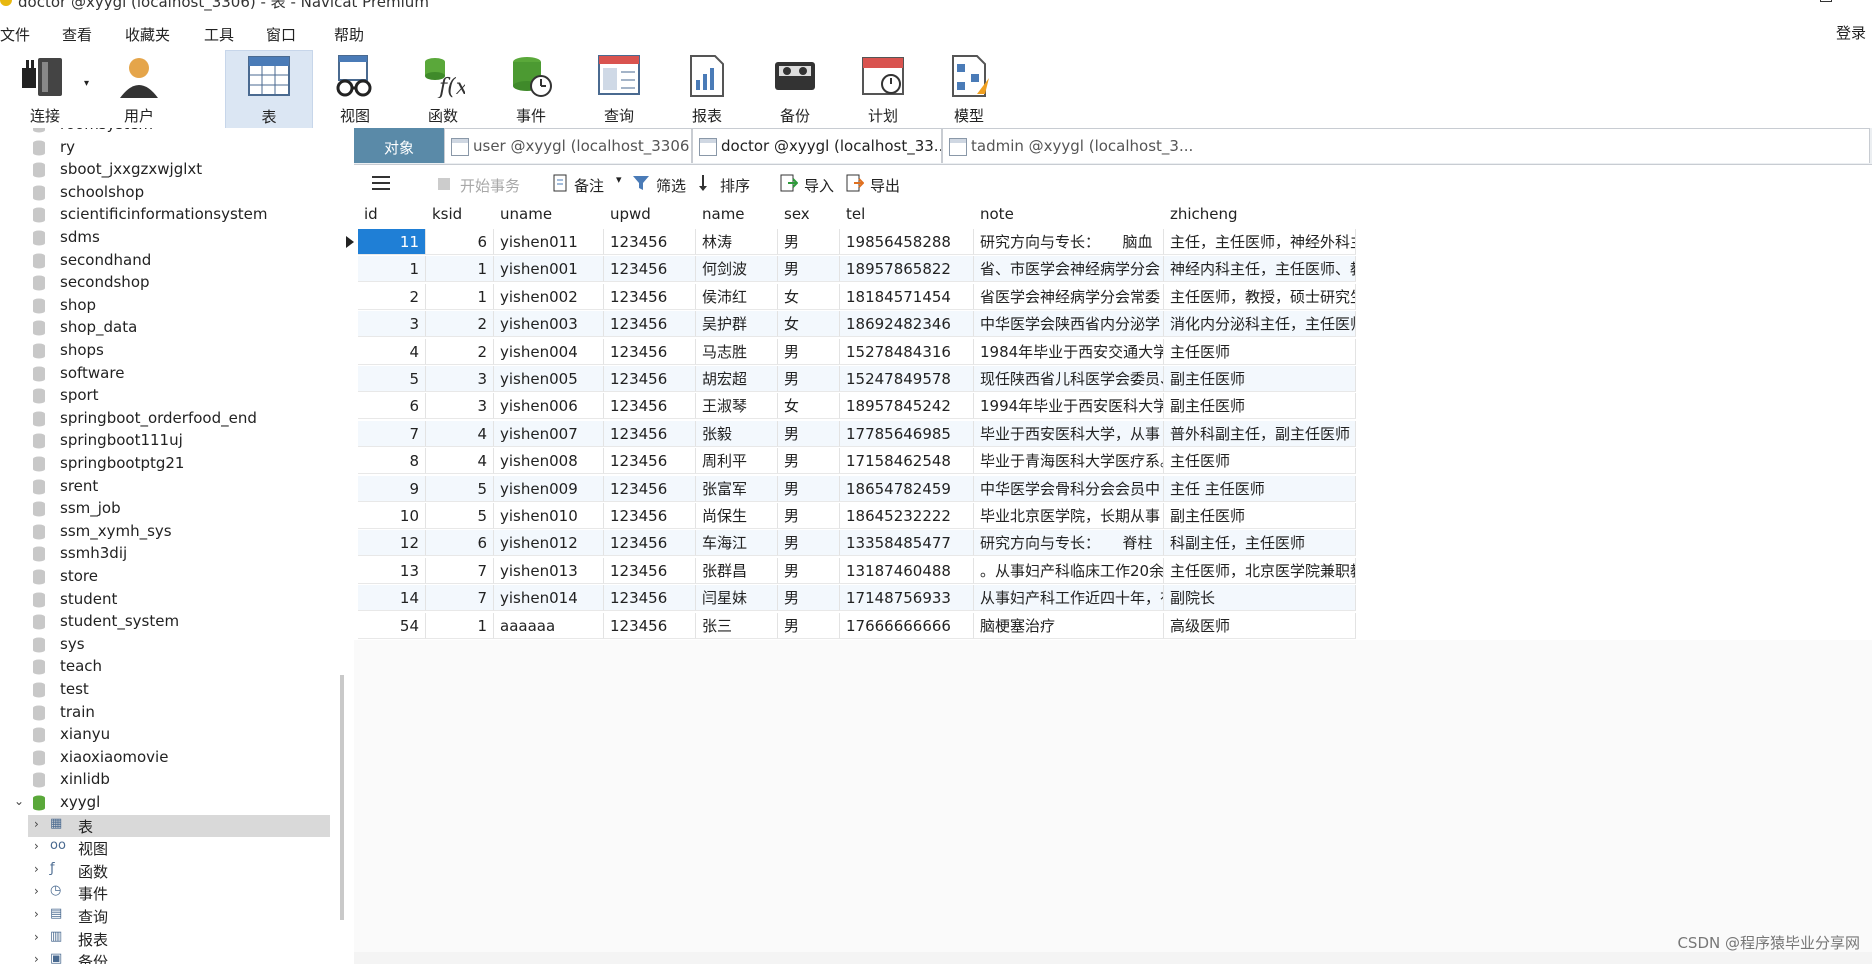 The image size is (1872, 964). I want to click on tree-db-secondhand: secondhand, so click(178, 261).